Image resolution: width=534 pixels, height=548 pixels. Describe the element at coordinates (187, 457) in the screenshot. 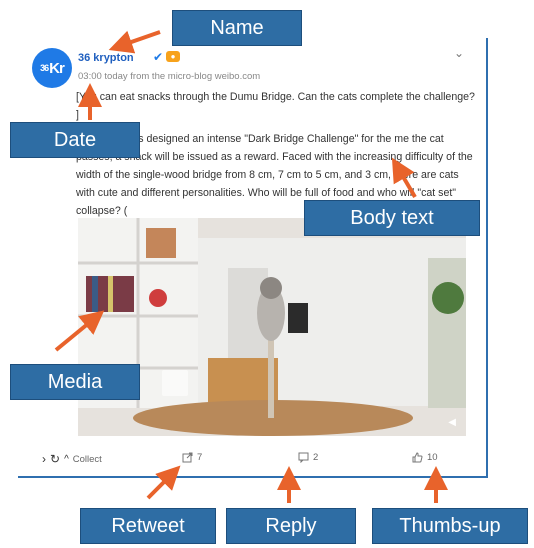

I see `retweet-icon` at that location.